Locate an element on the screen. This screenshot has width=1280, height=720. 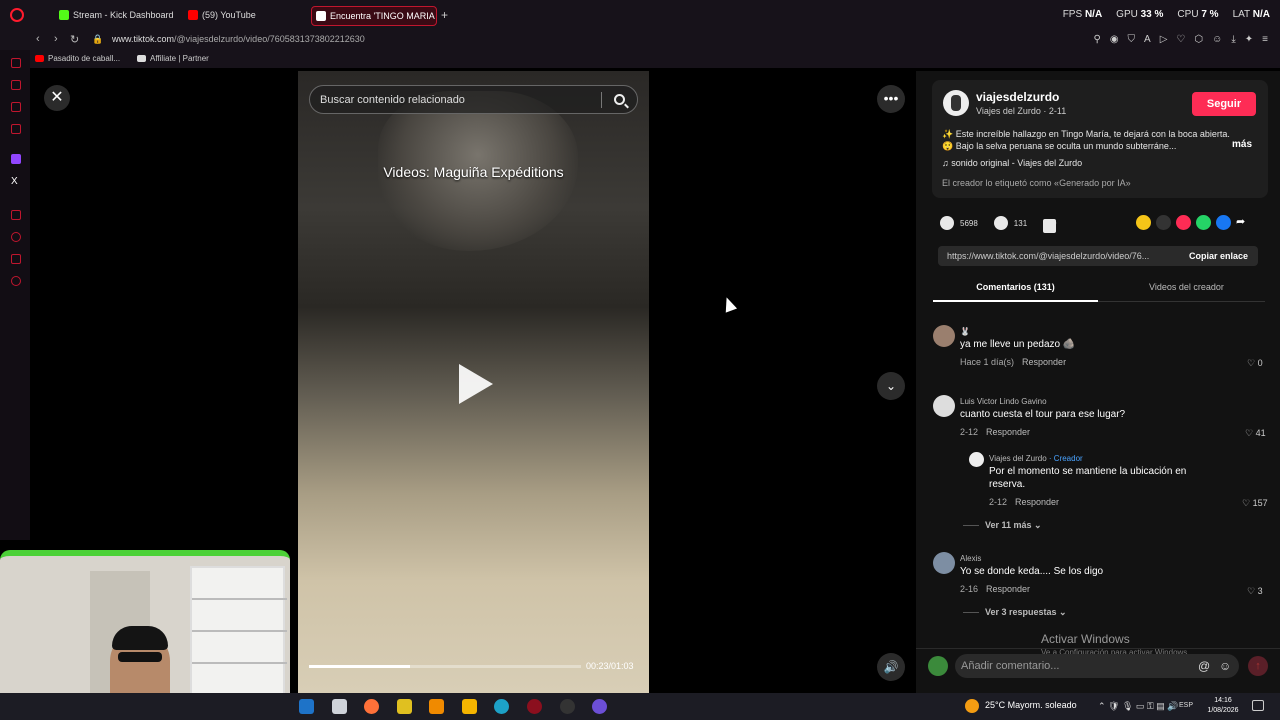
sound-link: ♫ sonido original - Viajes del Zurdo is located at coordinates (1012, 163).